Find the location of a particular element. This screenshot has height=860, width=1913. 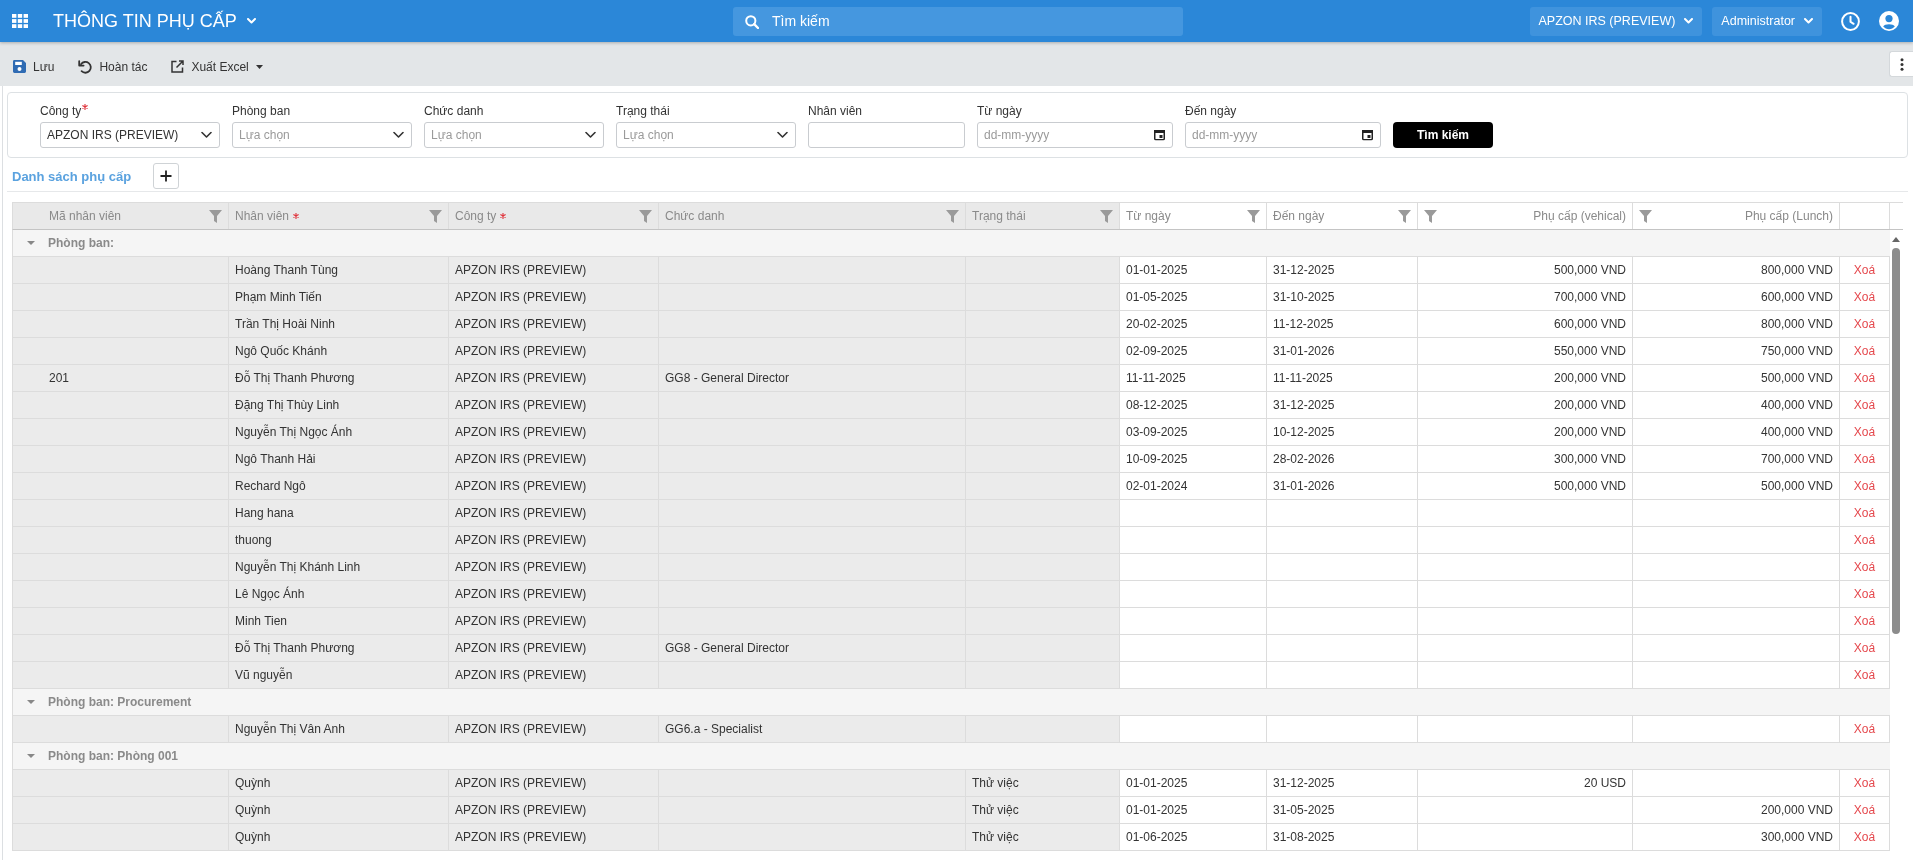

scrollbar-thumb is located at coordinates (1896, 441).